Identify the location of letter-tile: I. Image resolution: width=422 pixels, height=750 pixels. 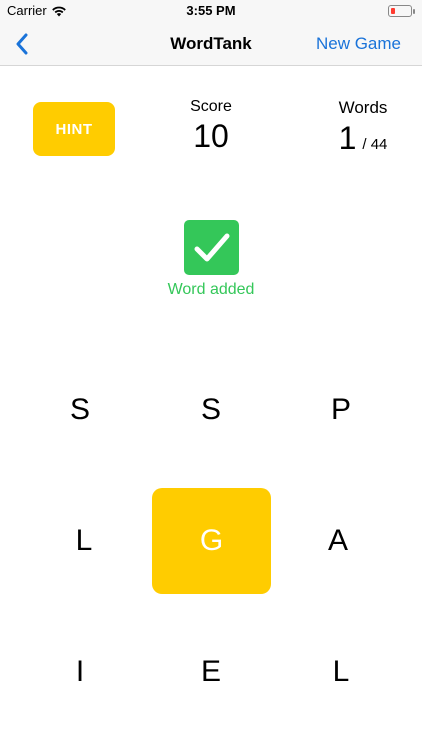
(80, 672).